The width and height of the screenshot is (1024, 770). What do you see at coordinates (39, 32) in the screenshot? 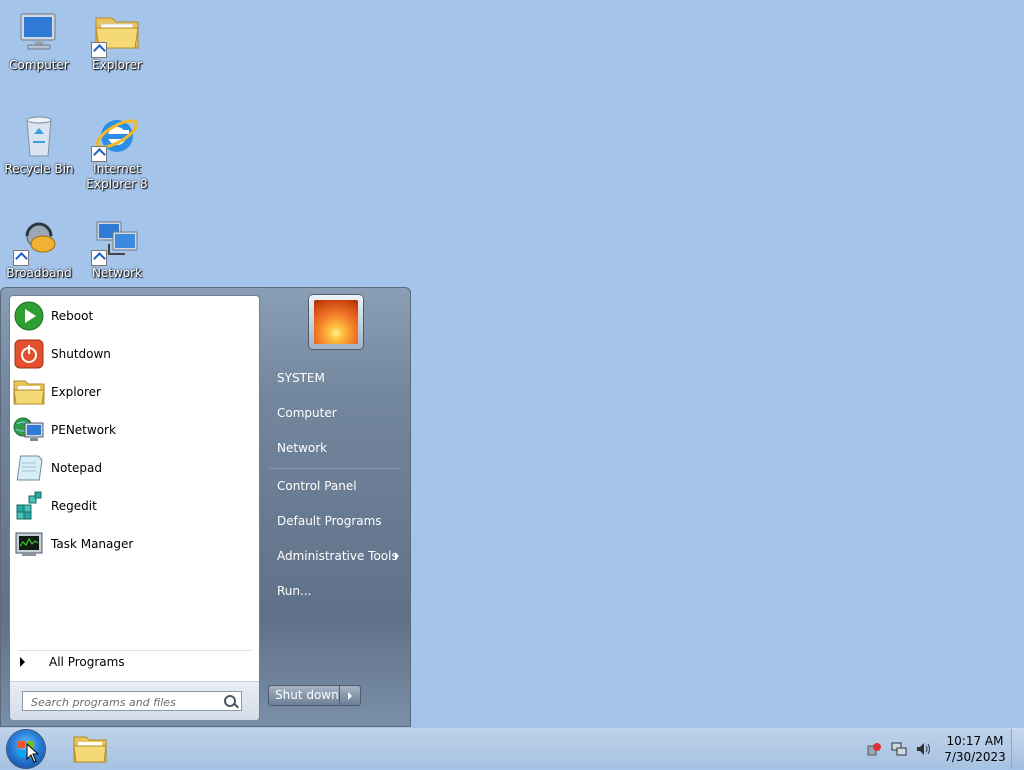
I see `computer-icon` at bounding box center [39, 32].